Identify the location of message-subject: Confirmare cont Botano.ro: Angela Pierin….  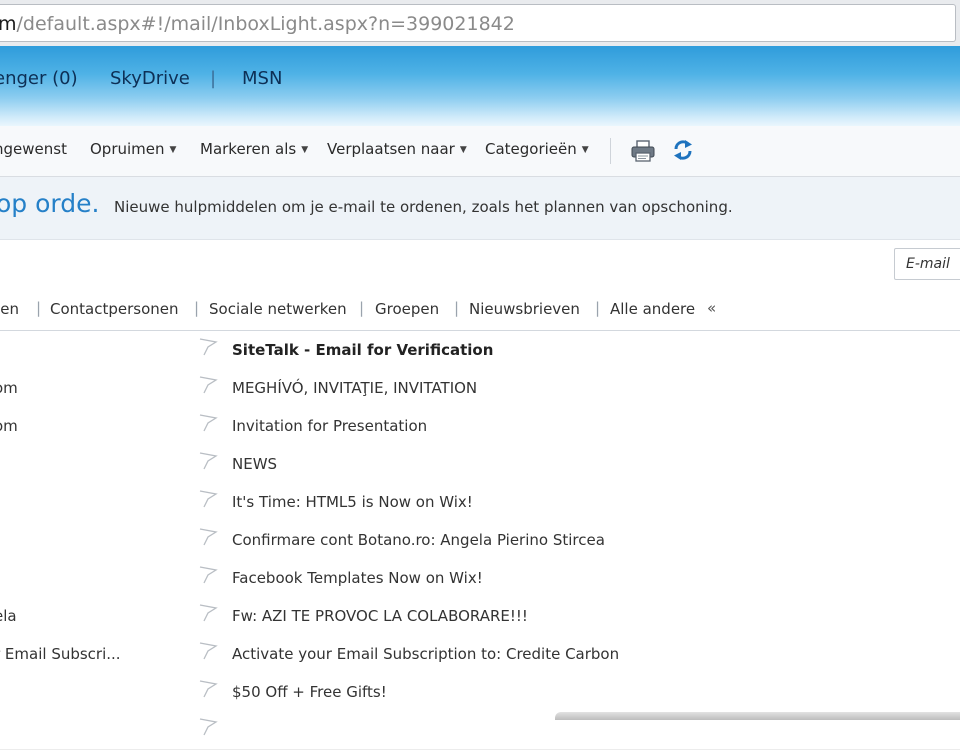
(418, 540).